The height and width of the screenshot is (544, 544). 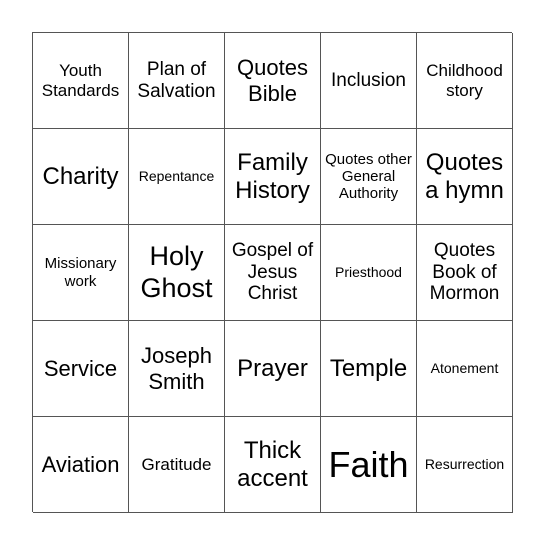 I want to click on cell-label: Atonement, so click(x=464, y=368).